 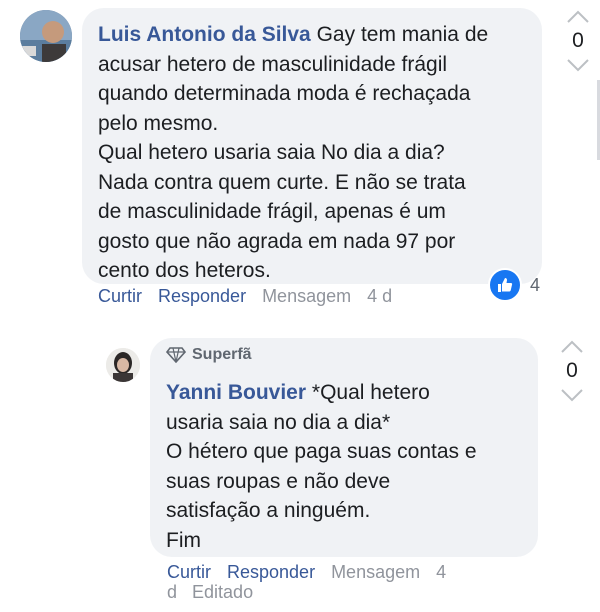 I want to click on reaction-count: 4, so click(x=535, y=284).